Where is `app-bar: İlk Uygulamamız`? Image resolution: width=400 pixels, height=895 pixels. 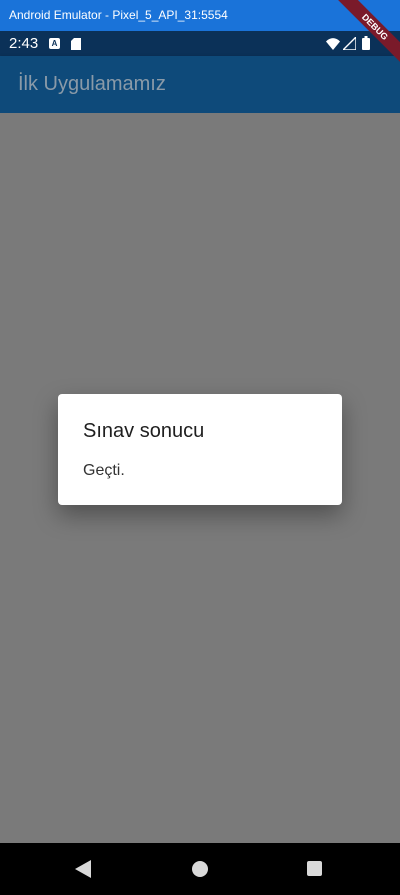 app-bar: İlk Uygulamamız is located at coordinates (200, 84).